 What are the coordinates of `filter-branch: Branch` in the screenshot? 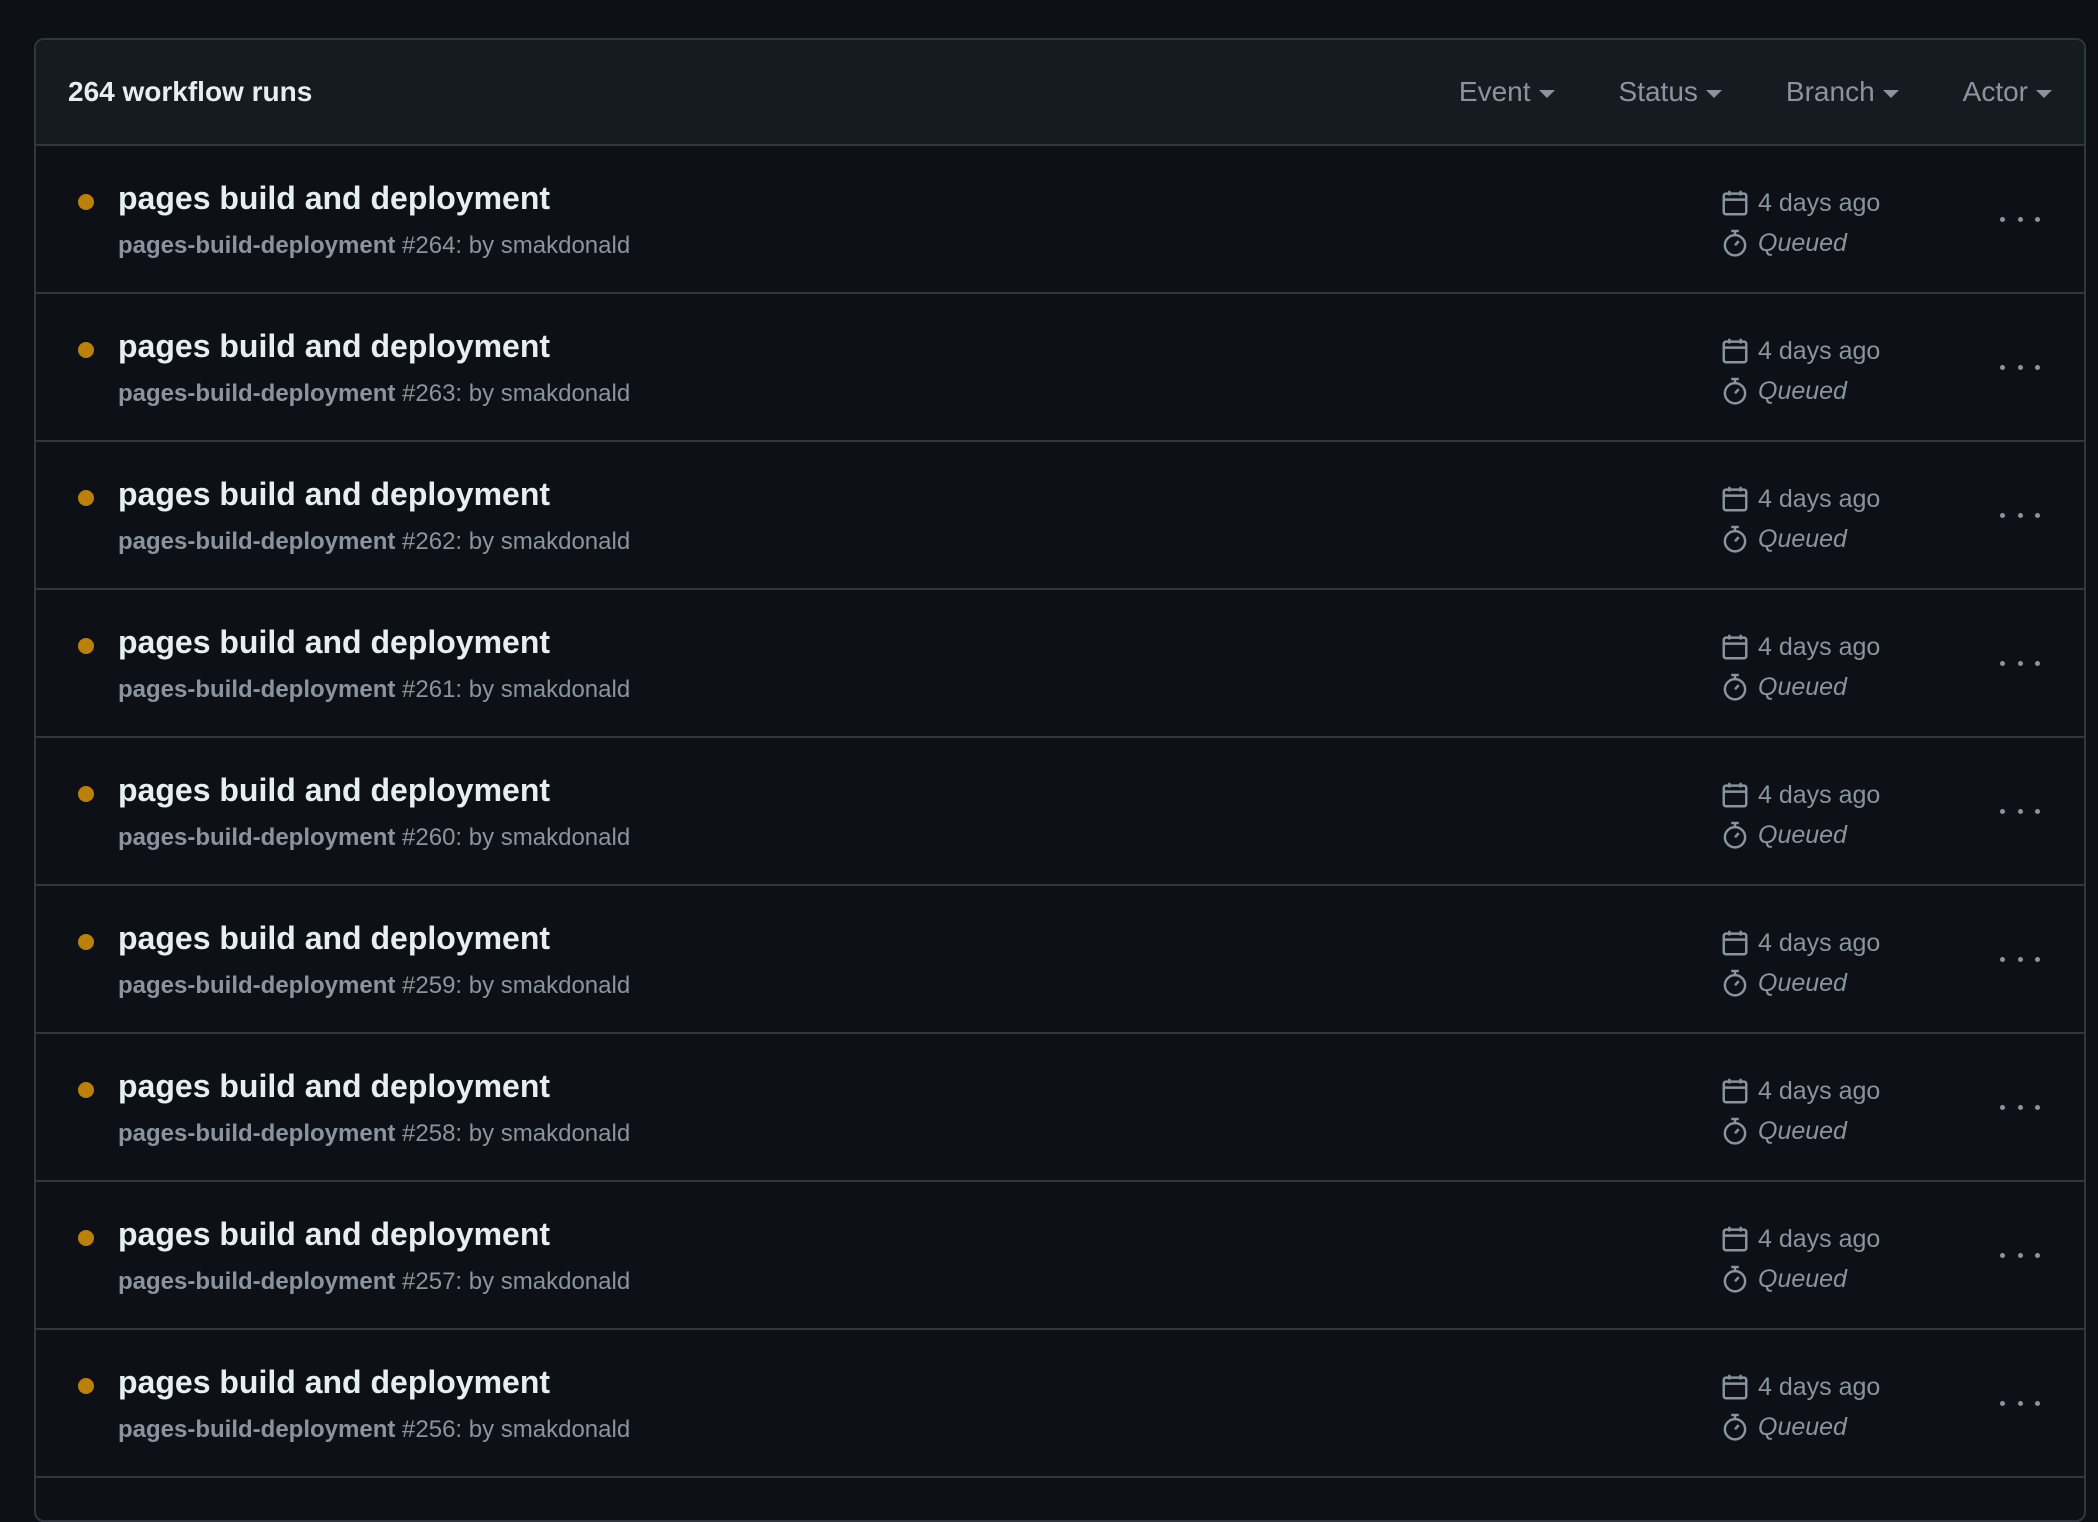 It's located at (1842, 92).